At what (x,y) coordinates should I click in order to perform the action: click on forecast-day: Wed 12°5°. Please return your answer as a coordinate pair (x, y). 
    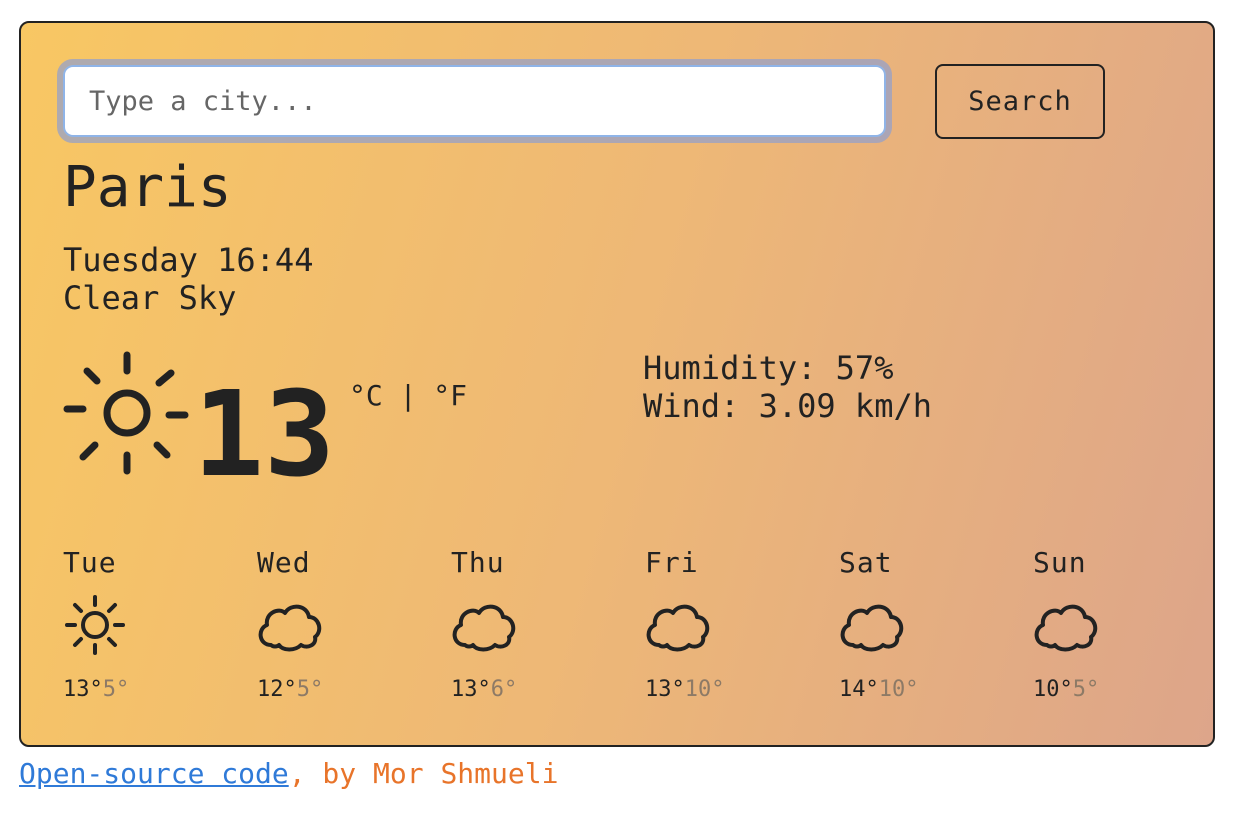
    Looking at the image, I should click on (332, 623).